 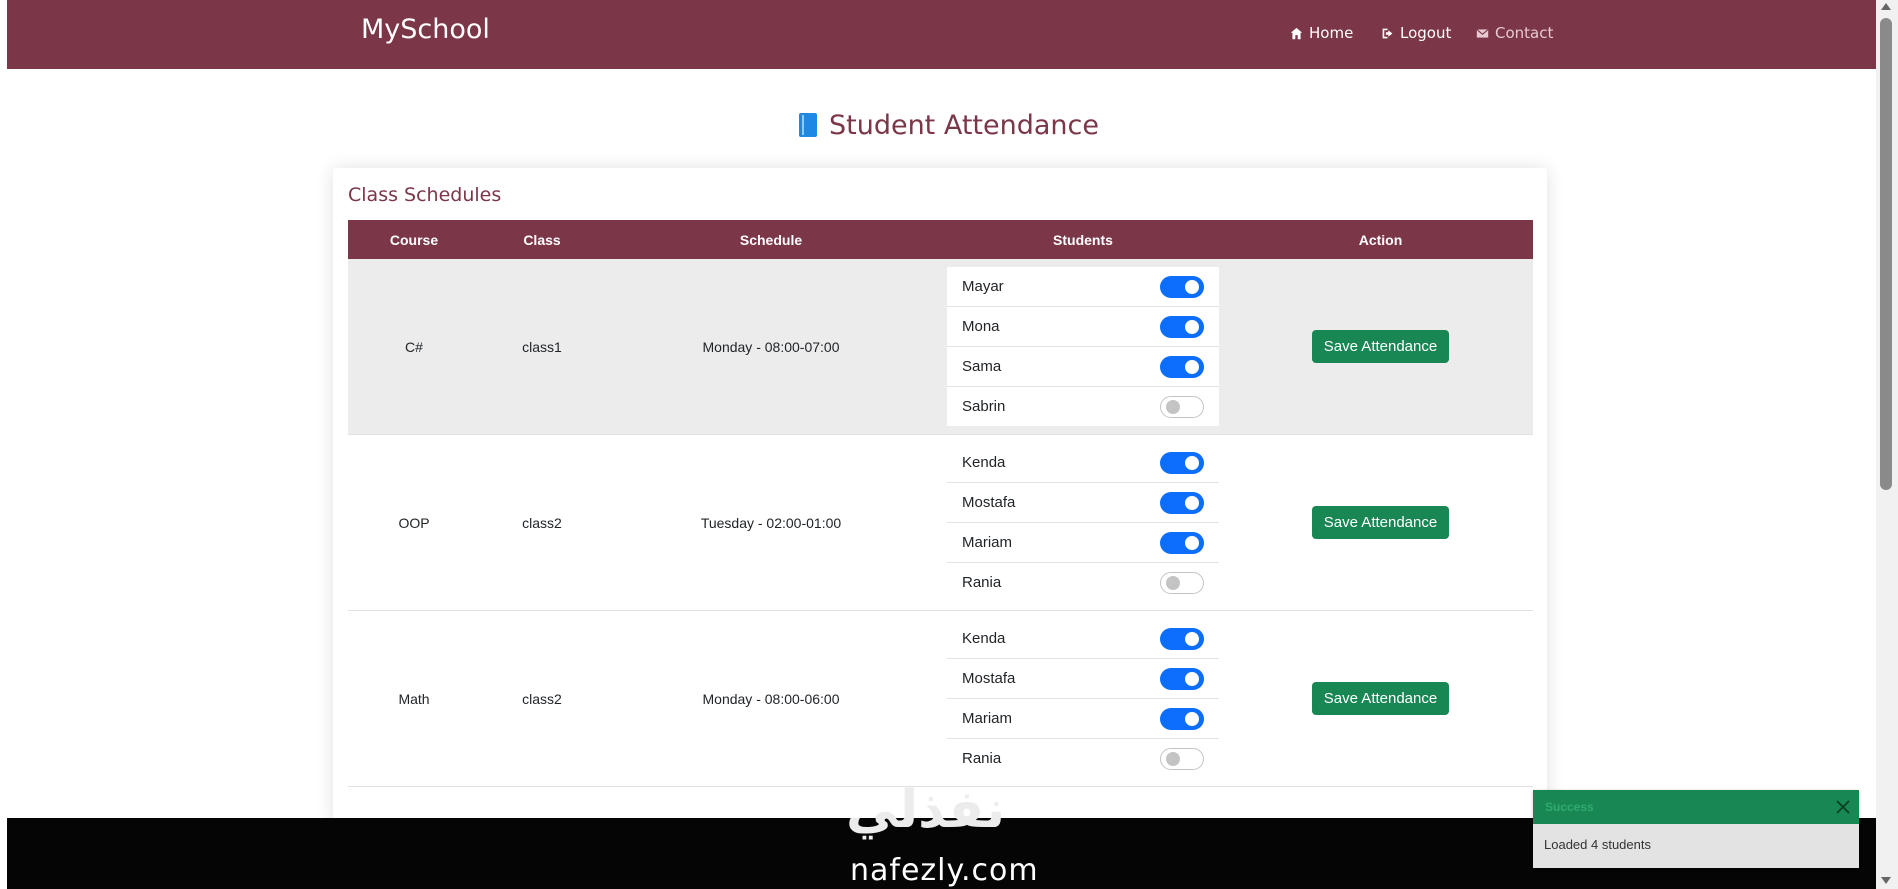 I want to click on nav-contact-label: Contact, so click(x=1524, y=33).